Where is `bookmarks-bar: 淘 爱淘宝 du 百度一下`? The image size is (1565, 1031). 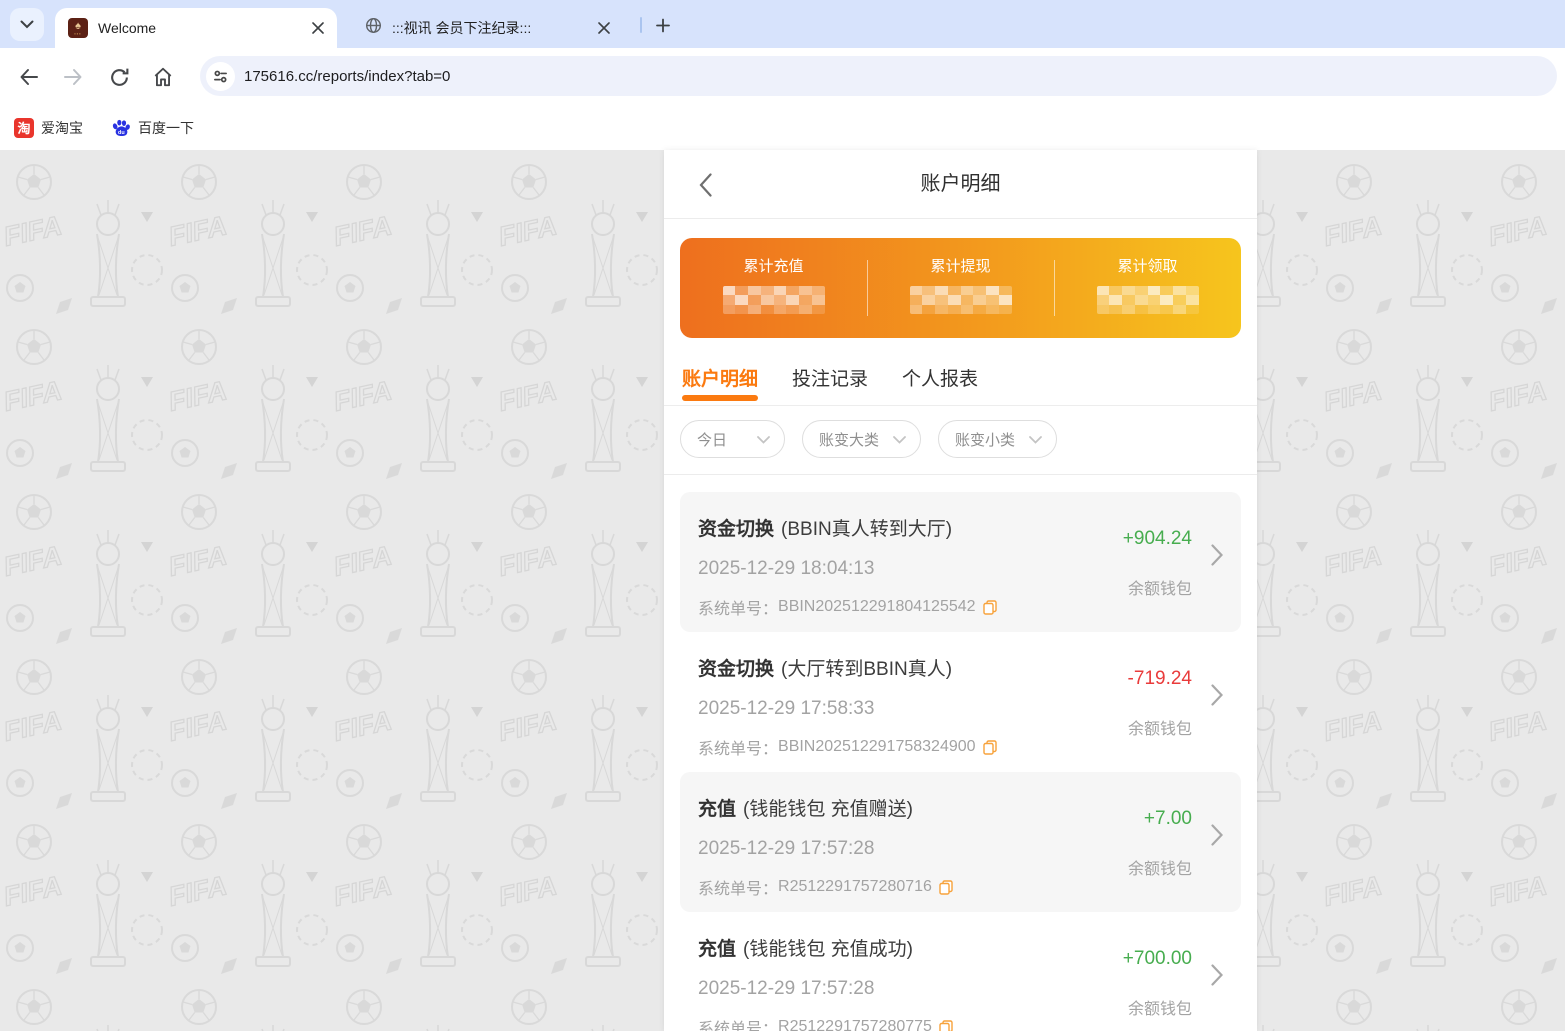 bookmarks-bar: 淘 爱淘宝 du 百度一下 is located at coordinates (782, 127).